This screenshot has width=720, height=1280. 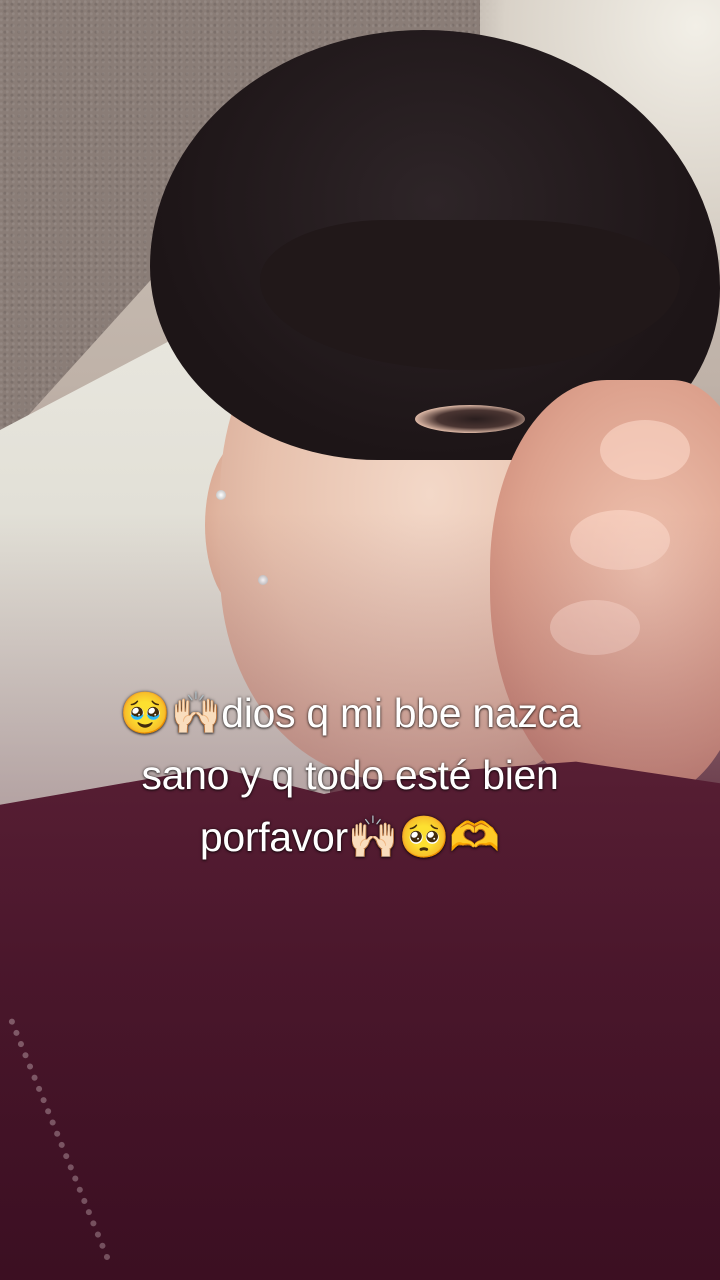 I want to click on caption-line-1: 🥹🙌🏻dios q mi bbe nazca, so click(x=350, y=713).